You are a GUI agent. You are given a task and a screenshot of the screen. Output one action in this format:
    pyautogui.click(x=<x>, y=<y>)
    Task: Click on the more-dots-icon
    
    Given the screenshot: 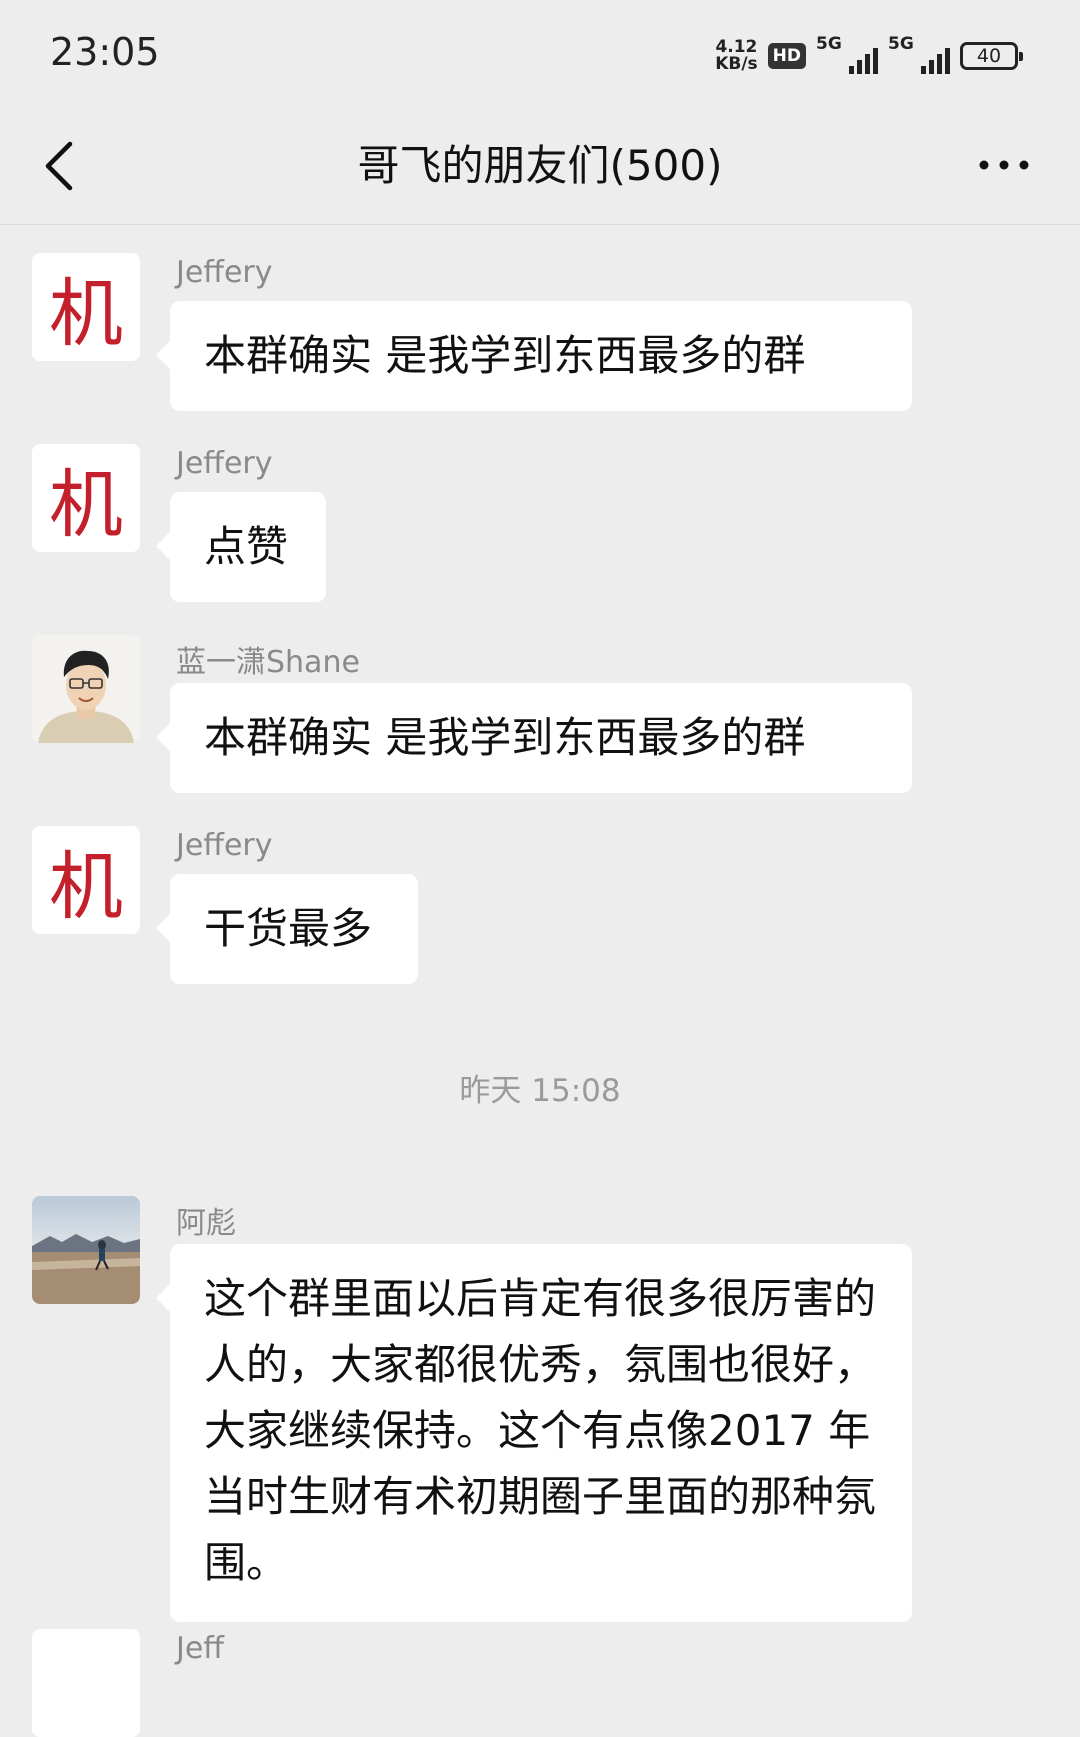 What is the action you would take?
    pyautogui.click(x=1004, y=165)
    